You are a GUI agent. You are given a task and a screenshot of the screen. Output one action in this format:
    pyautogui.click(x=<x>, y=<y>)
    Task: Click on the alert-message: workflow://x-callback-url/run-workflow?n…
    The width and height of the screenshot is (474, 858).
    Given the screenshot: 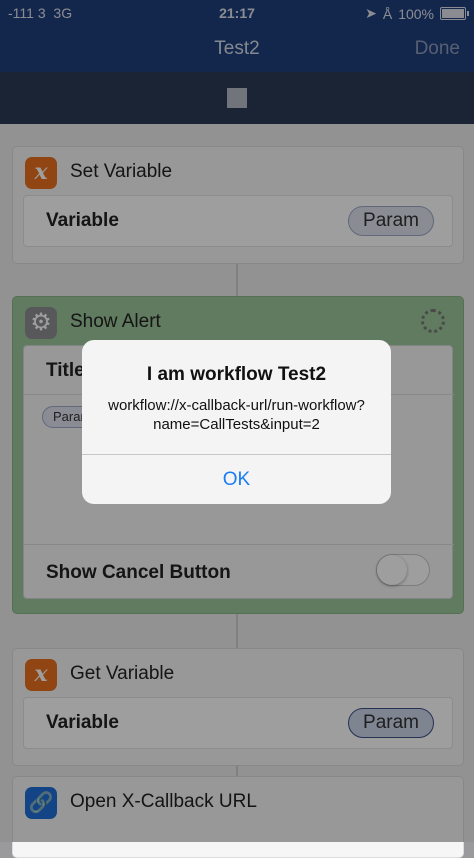 What is the action you would take?
    pyautogui.click(x=236, y=415)
    